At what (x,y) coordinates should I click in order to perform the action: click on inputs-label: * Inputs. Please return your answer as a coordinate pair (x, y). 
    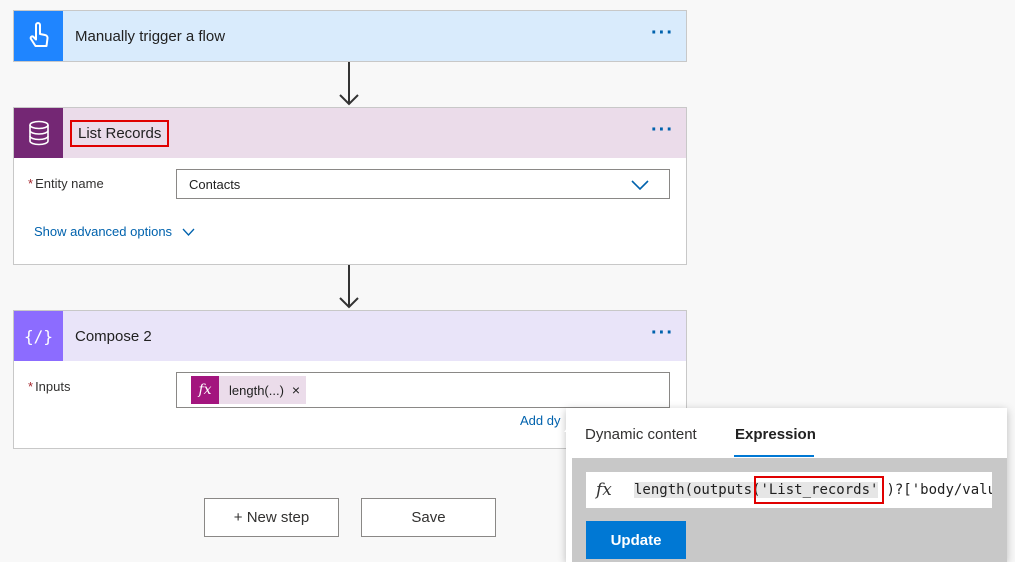
    Looking at the image, I should click on (49, 386).